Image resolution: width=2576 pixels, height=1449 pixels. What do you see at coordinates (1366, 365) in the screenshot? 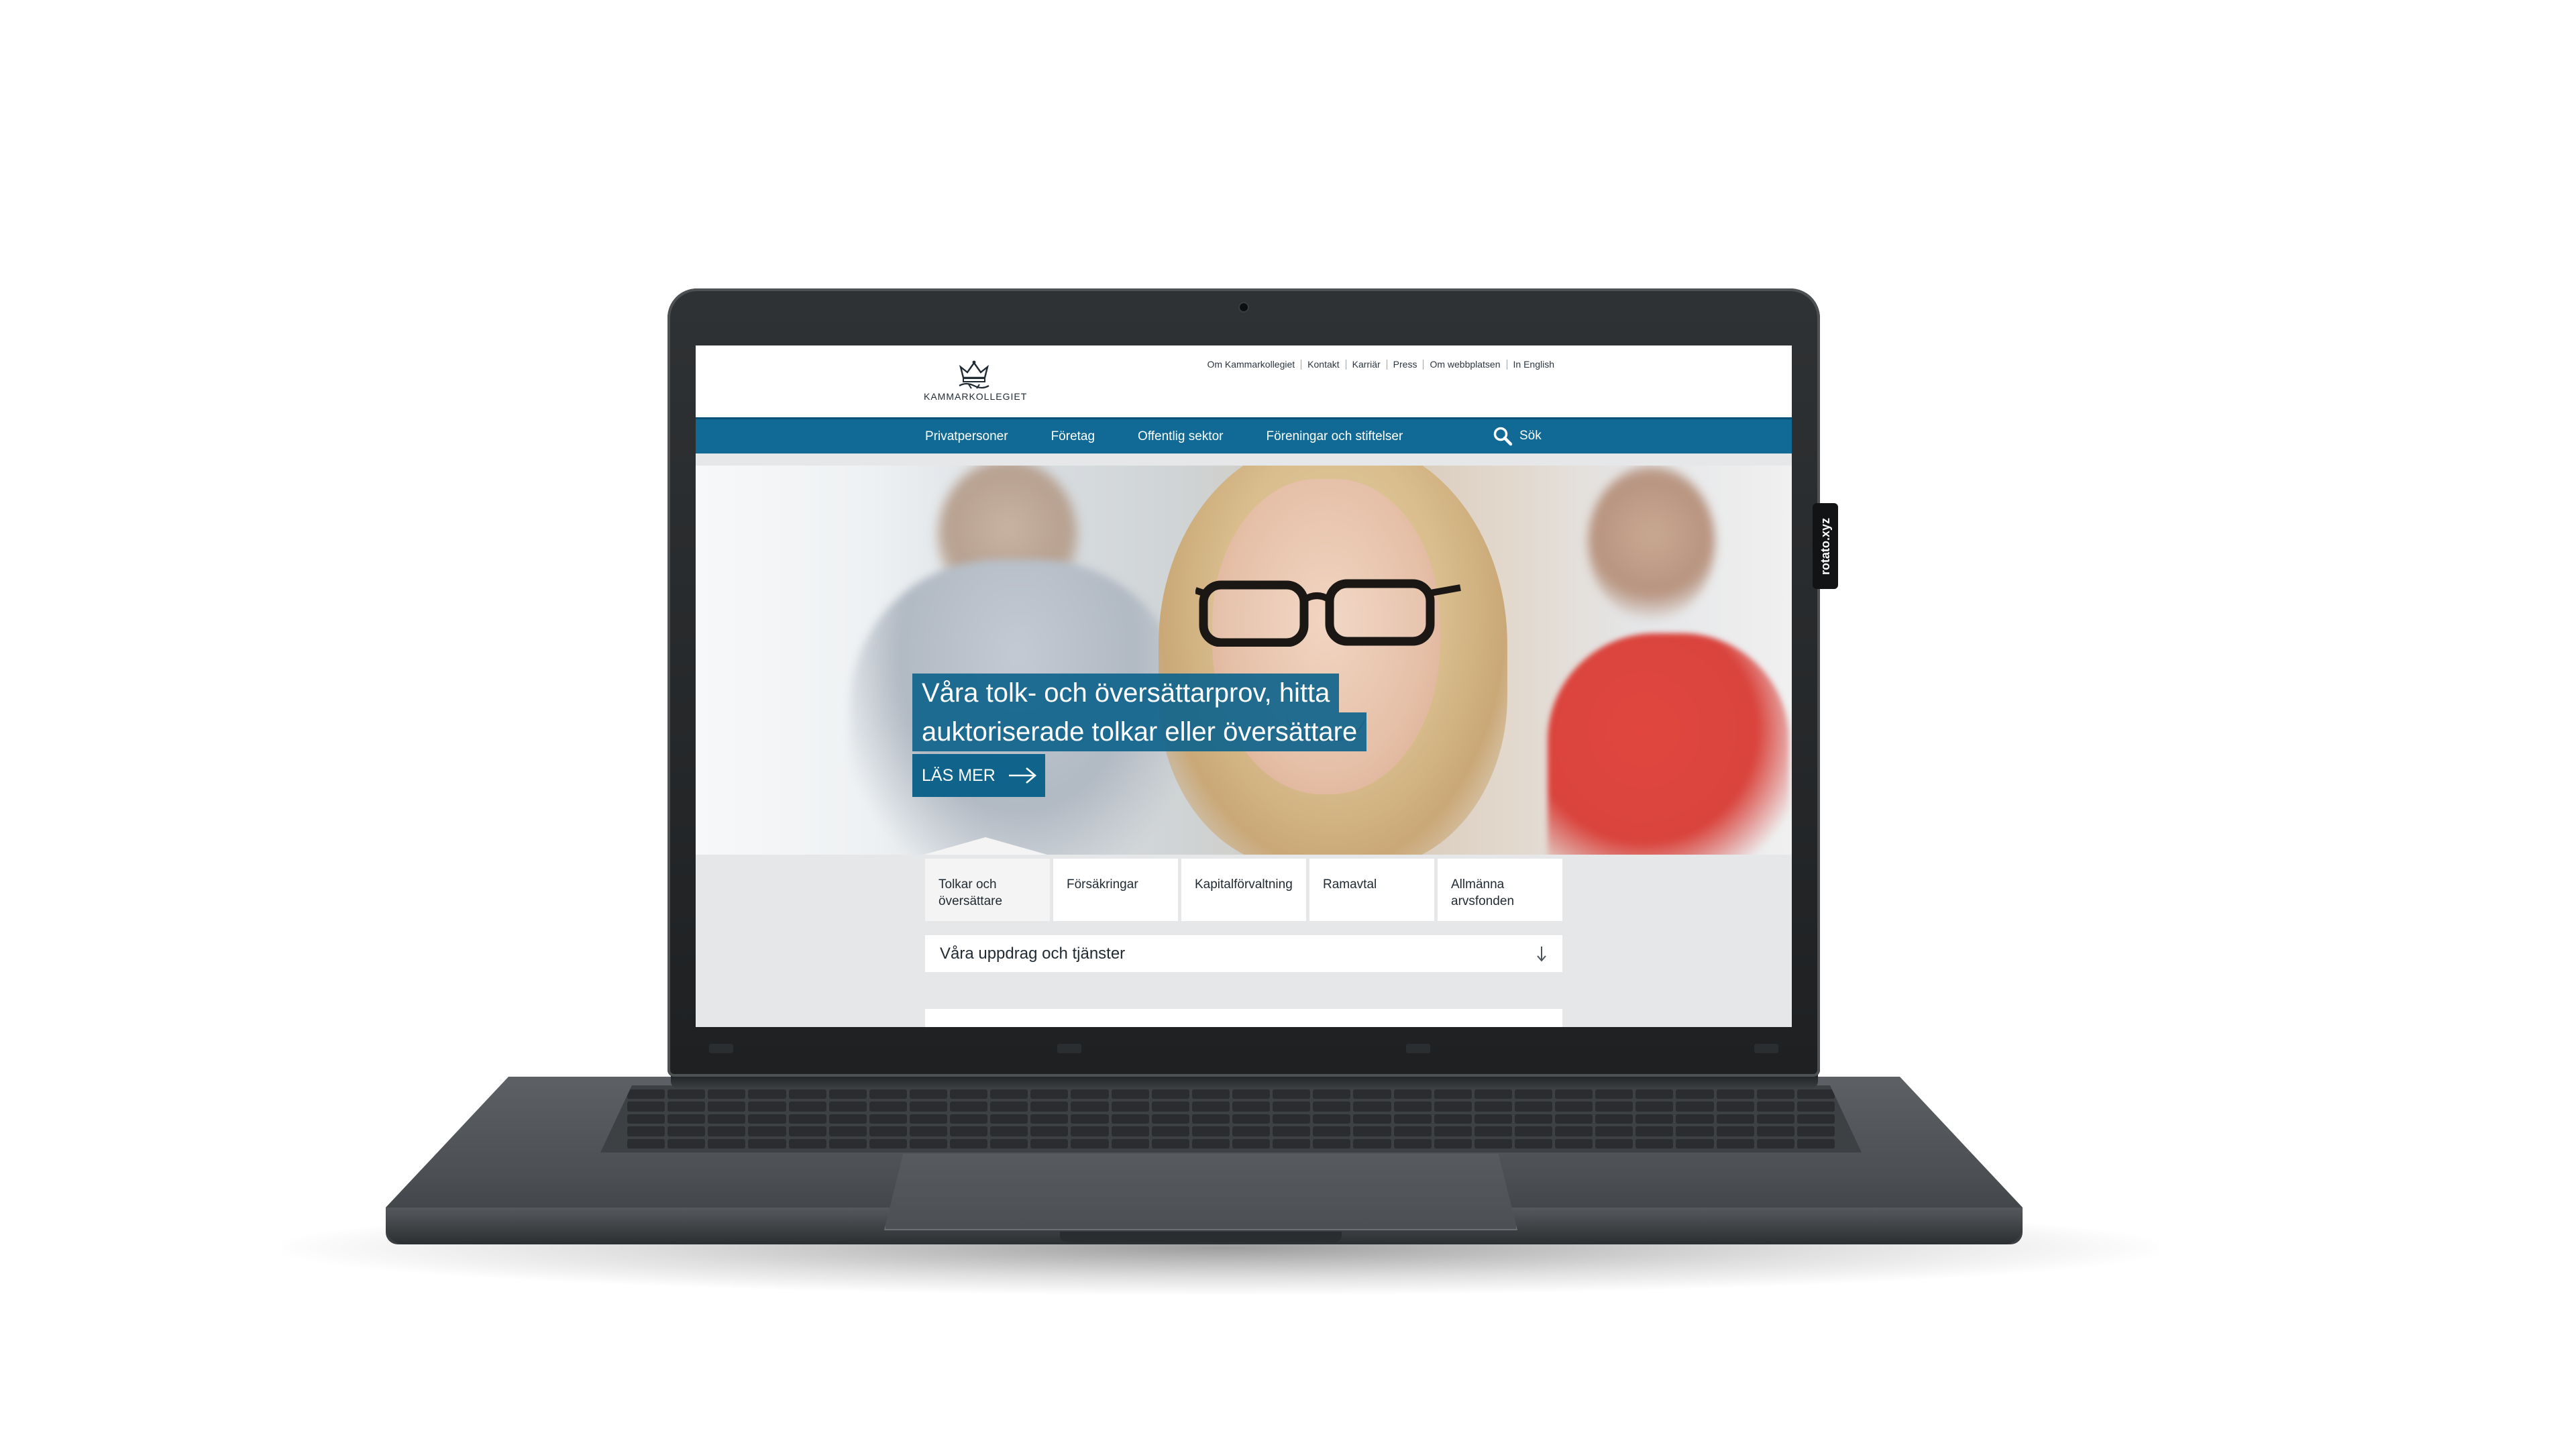
I see `link-karriar: Karriär` at bounding box center [1366, 365].